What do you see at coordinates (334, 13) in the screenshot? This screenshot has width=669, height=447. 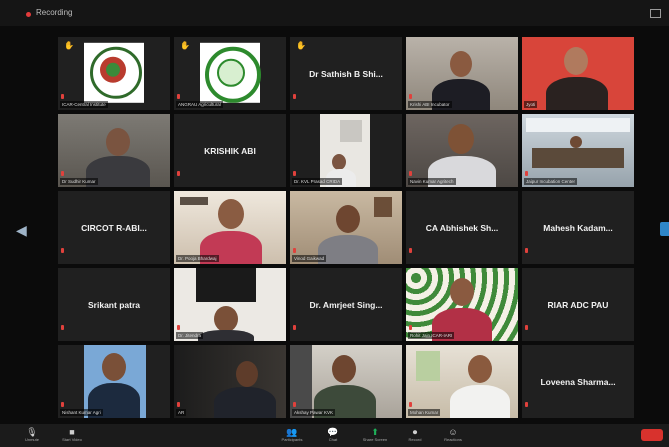 I see `meeting-top-bar: Recording` at bounding box center [334, 13].